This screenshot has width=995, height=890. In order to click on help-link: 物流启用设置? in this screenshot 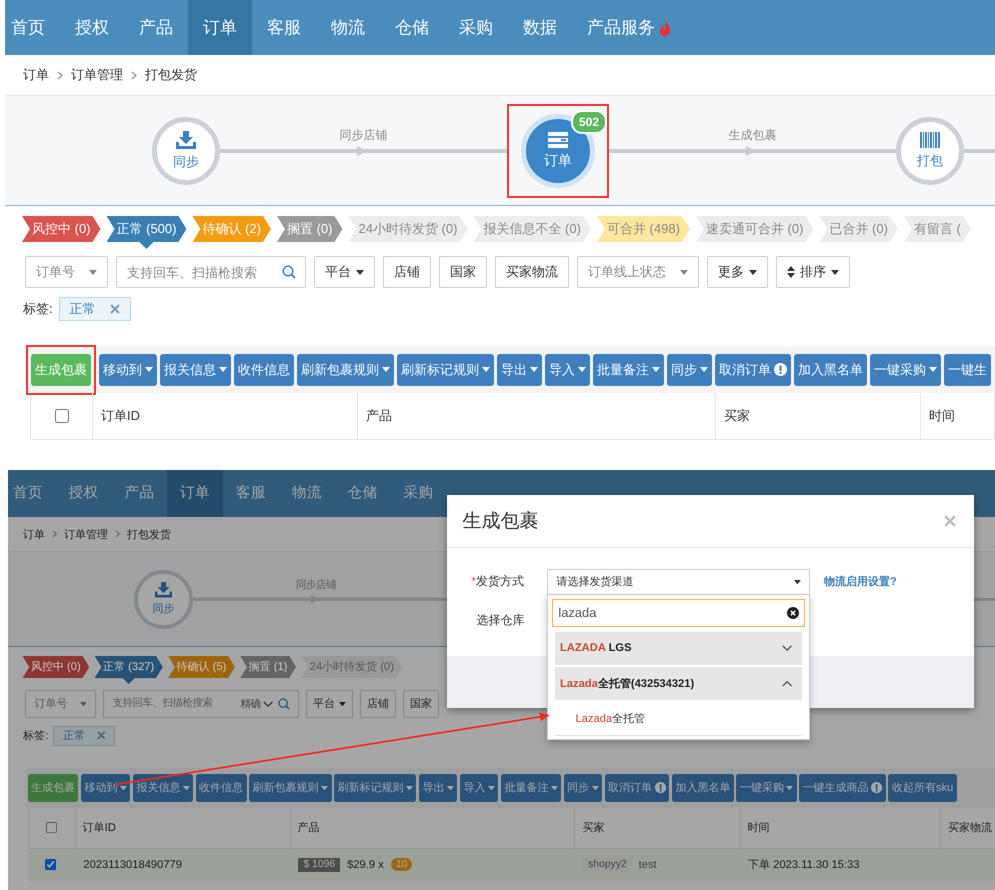, I will do `click(860, 582)`.